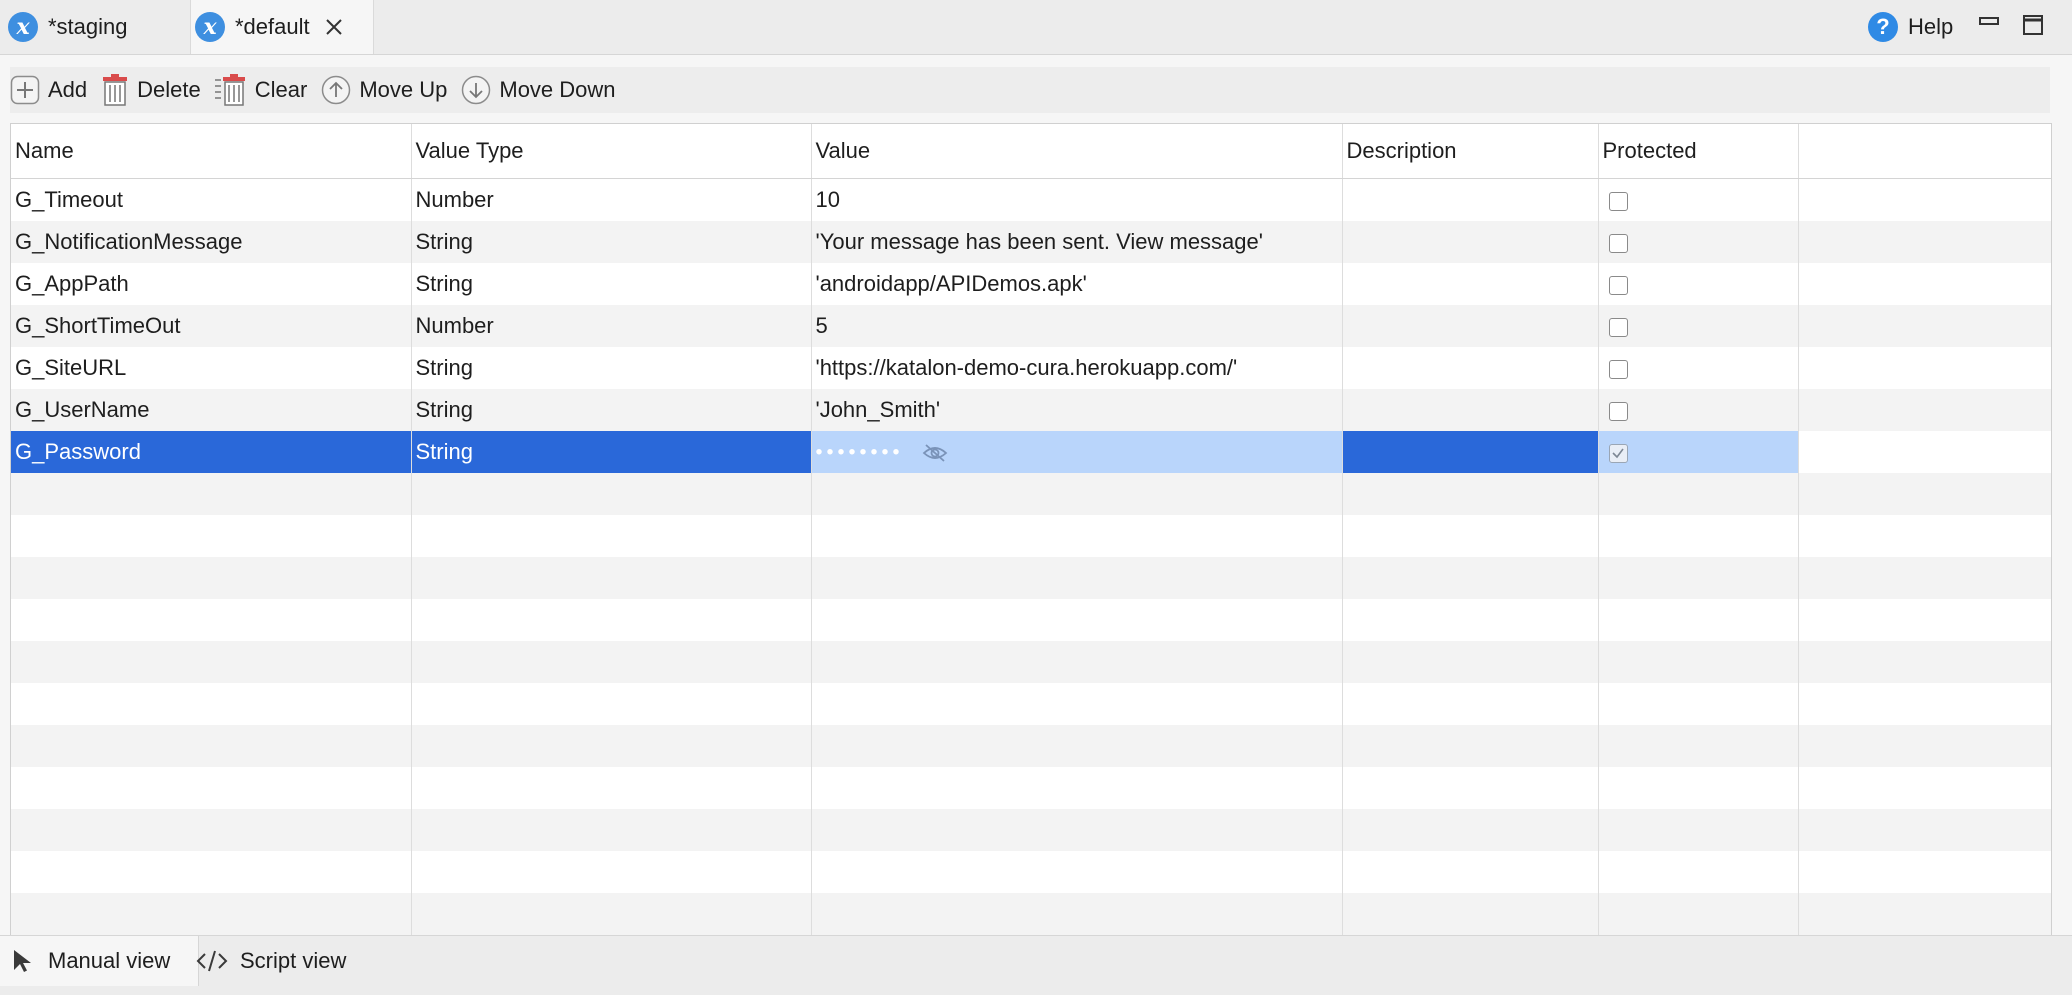  Describe the element at coordinates (611, 151) in the screenshot. I see `column-header-value-type: Value Type` at that location.